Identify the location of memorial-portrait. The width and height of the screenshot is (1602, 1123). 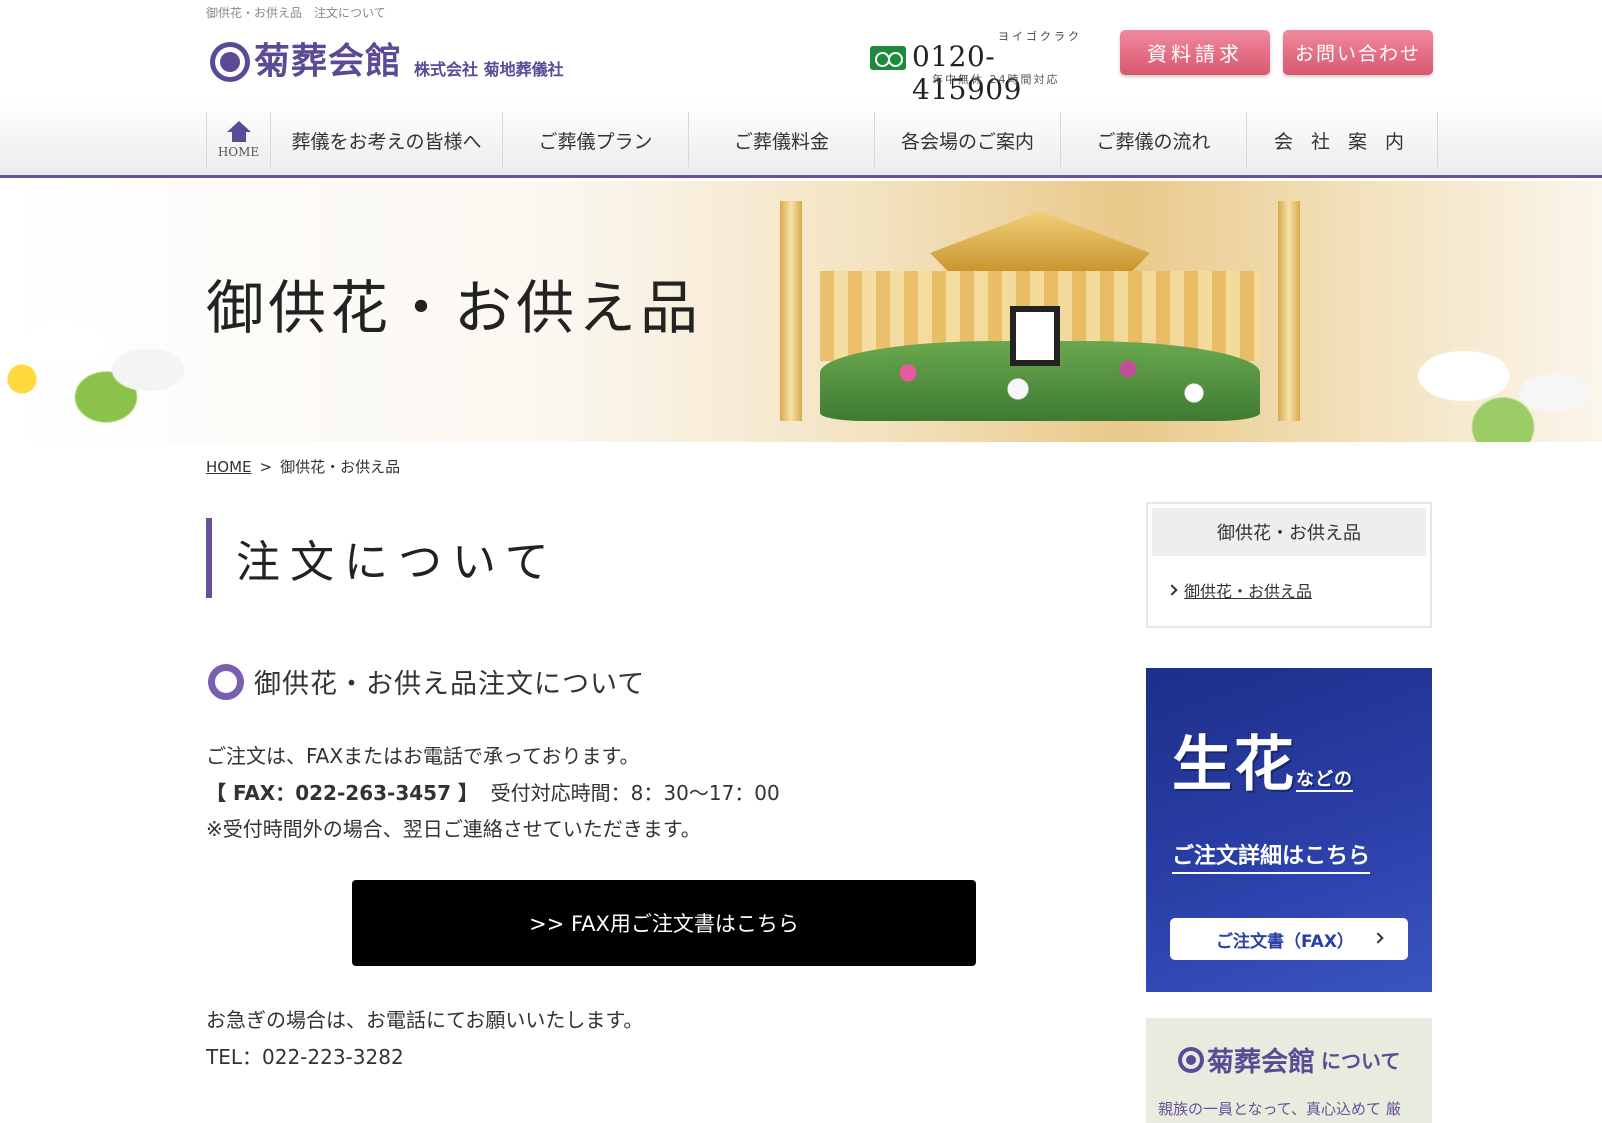
(1035, 336).